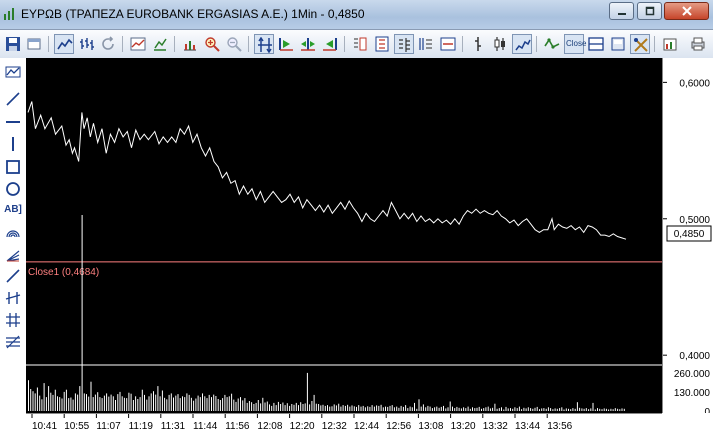 The height and width of the screenshot is (438, 713). Describe the element at coordinates (621, 14) in the screenshot. I see `minimize-icon` at that location.